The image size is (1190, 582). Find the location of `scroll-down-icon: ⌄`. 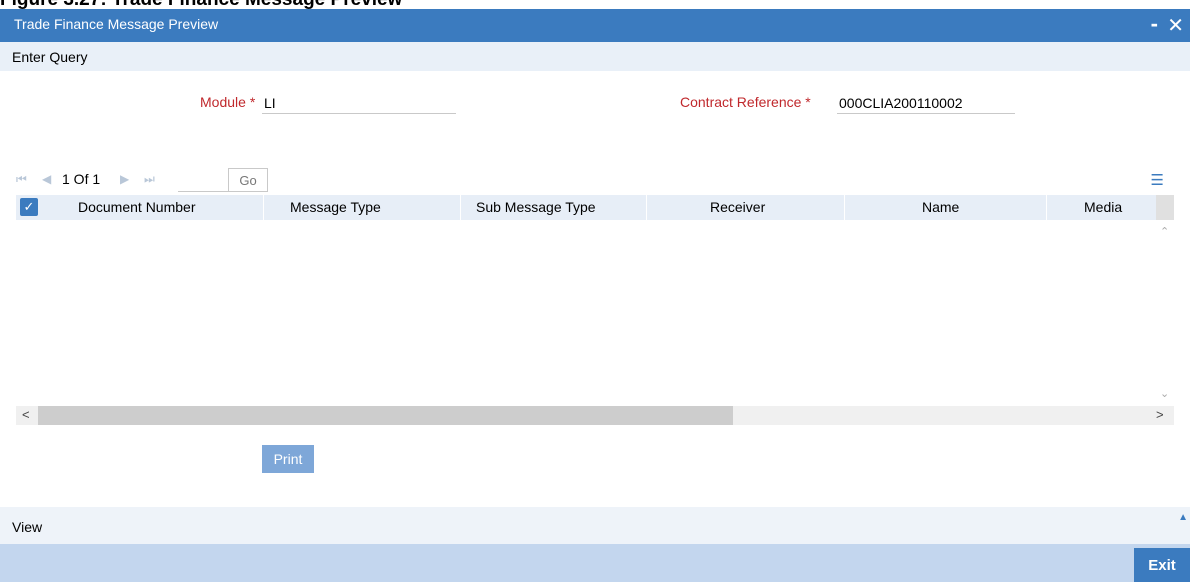

scroll-down-icon: ⌄ is located at coordinates (1164, 393).